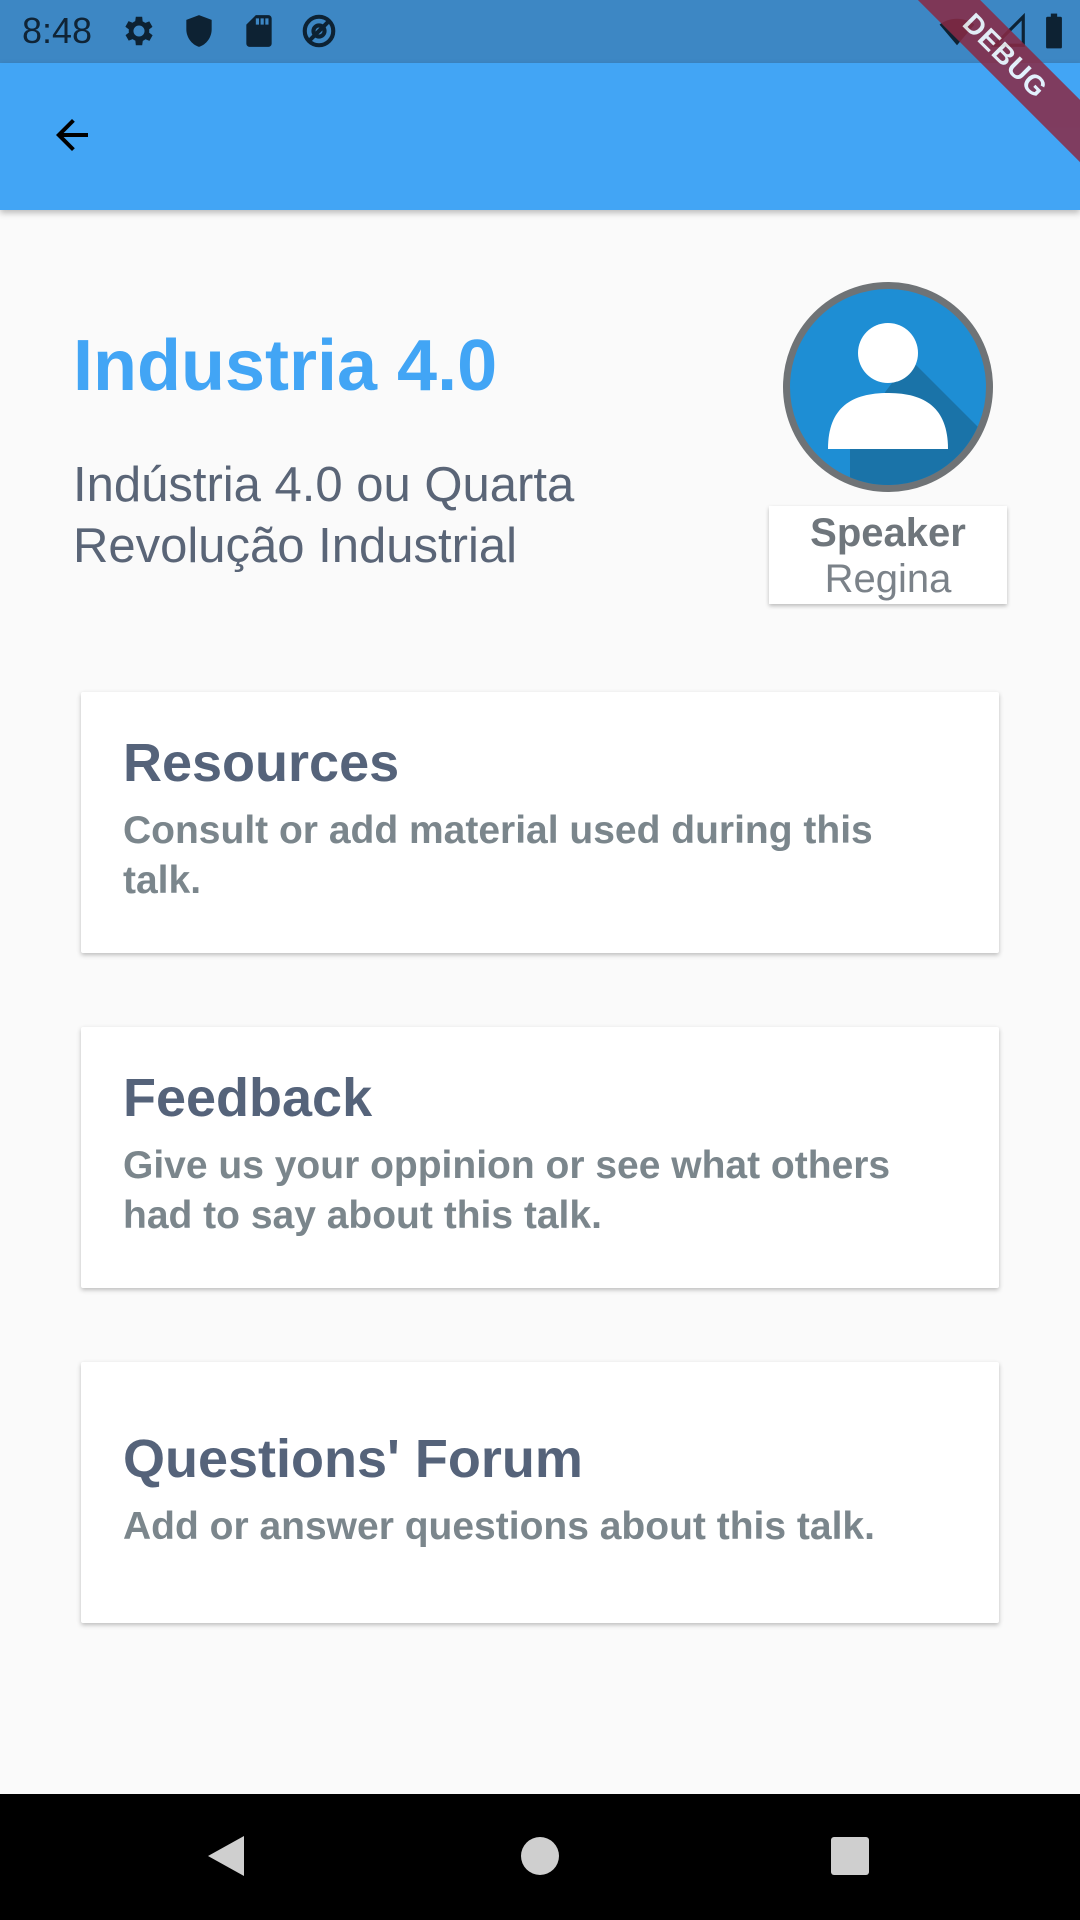  I want to click on status-icons-left, so click(229, 31).